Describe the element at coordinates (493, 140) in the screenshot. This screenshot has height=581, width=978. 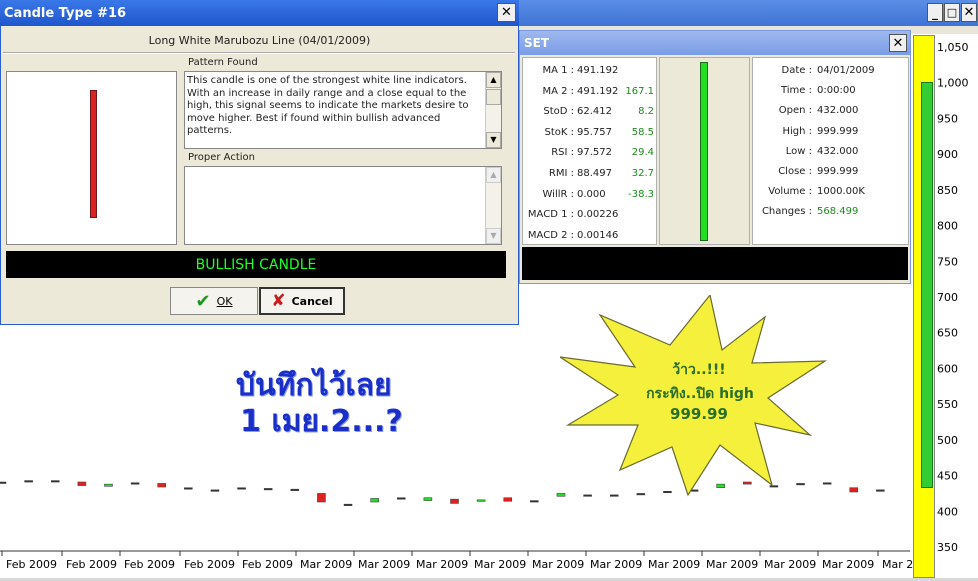
I see `scroll-down-arrow: ▼` at that location.